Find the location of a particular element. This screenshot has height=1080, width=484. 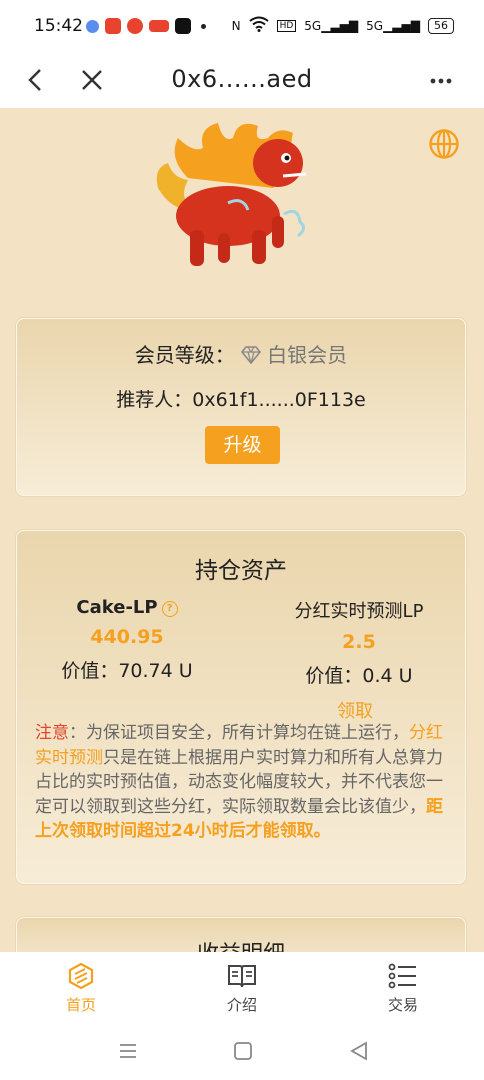

nav-bar: 0x6......aed is located at coordinates (242, 82).